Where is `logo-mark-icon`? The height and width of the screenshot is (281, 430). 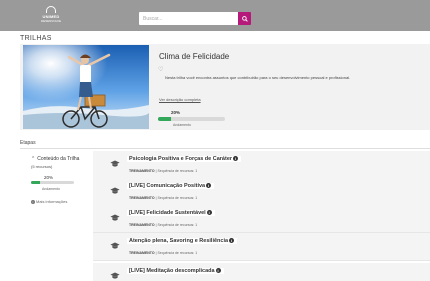 logo-mark-icon is located at coordinates (51, 9).